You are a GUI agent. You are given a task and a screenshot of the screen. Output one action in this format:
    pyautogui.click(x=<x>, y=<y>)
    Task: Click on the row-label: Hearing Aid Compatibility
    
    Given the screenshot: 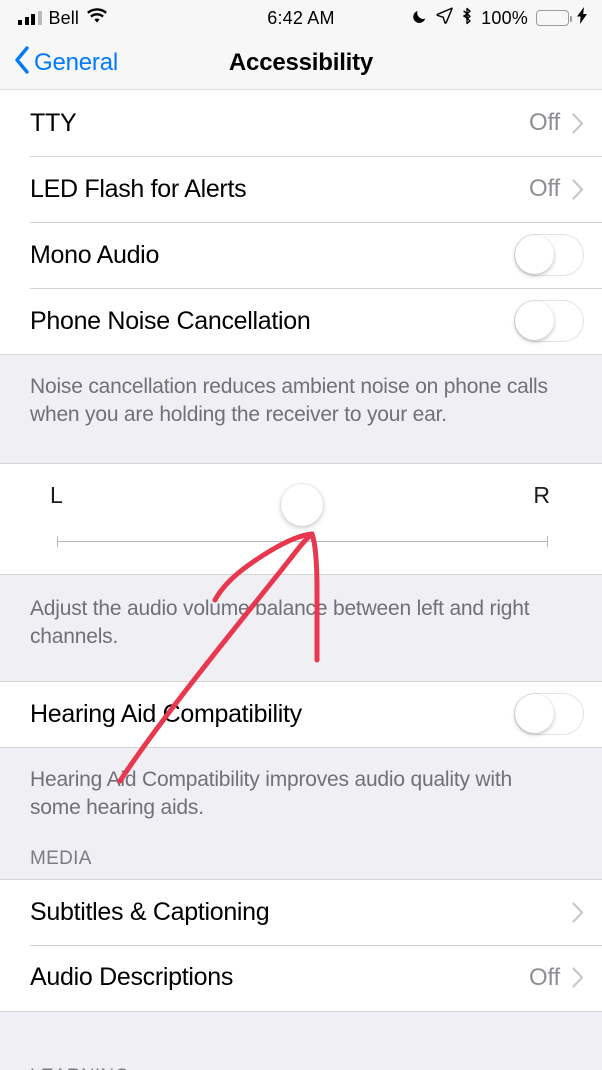 What is the action you would take?
    pyautogui.click(x=166, y=713)
    